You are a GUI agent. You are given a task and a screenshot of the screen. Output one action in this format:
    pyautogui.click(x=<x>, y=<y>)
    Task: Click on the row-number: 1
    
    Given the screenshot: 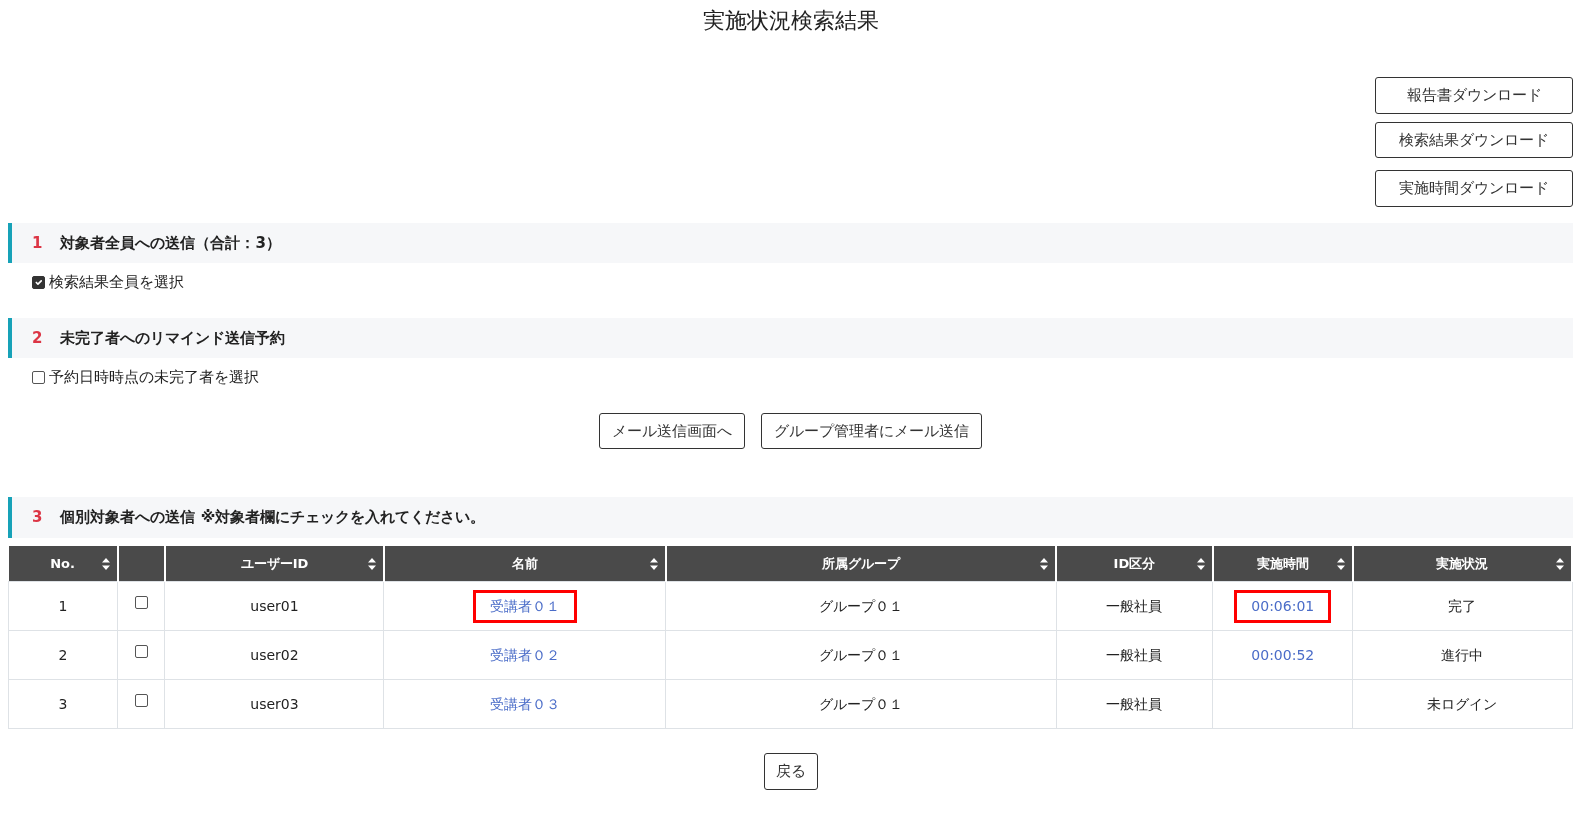 What is the action you would take?
    pyautogui.click(x=63, y=606)
    